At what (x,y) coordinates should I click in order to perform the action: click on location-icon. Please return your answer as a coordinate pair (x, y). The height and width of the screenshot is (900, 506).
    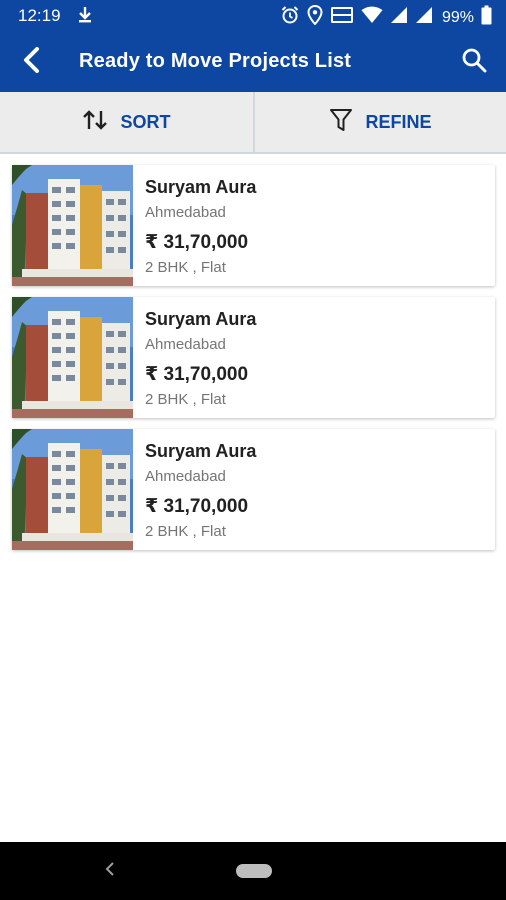
    Looking at the image, I should click on (315, 17).